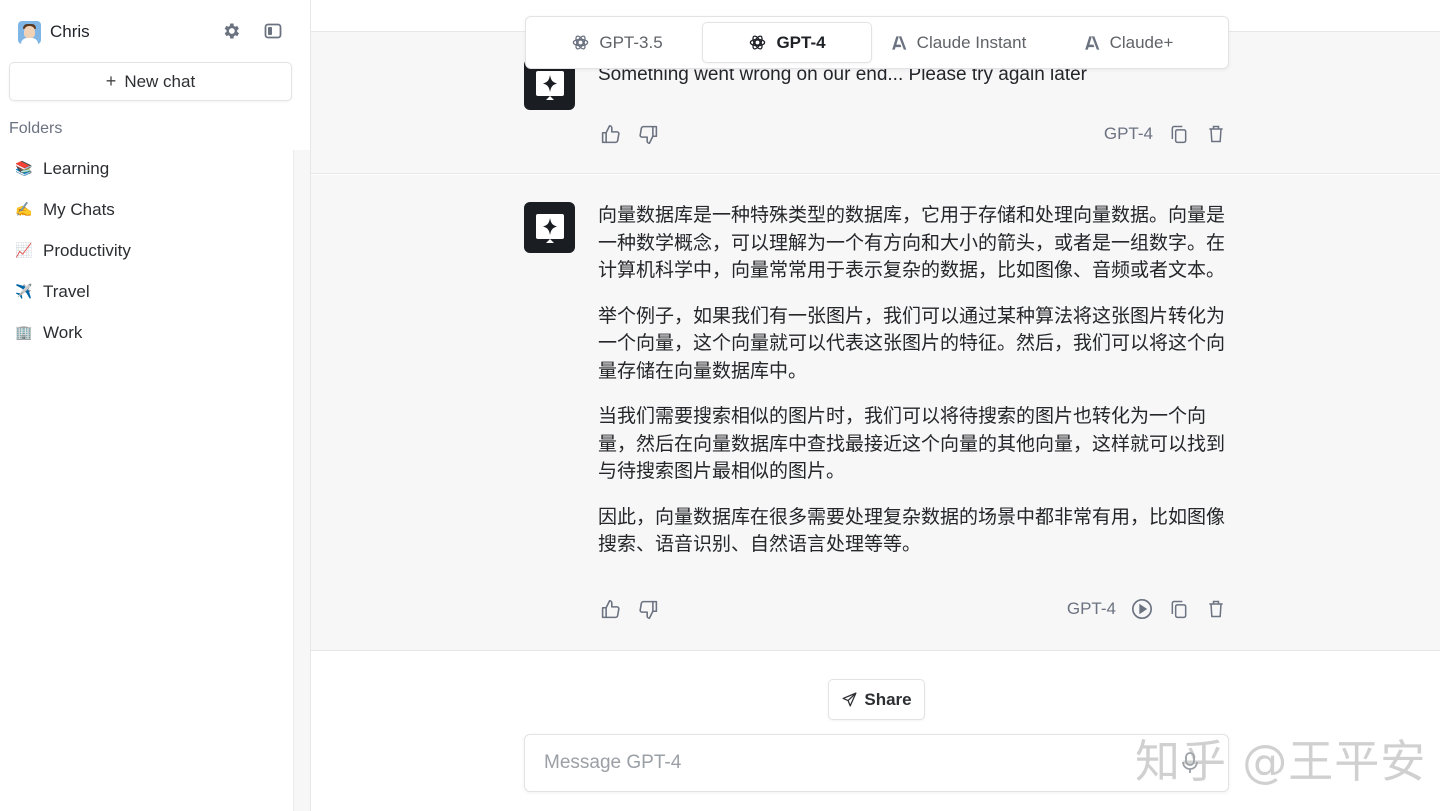  I want to click on gear-icon, so click(231, 31).